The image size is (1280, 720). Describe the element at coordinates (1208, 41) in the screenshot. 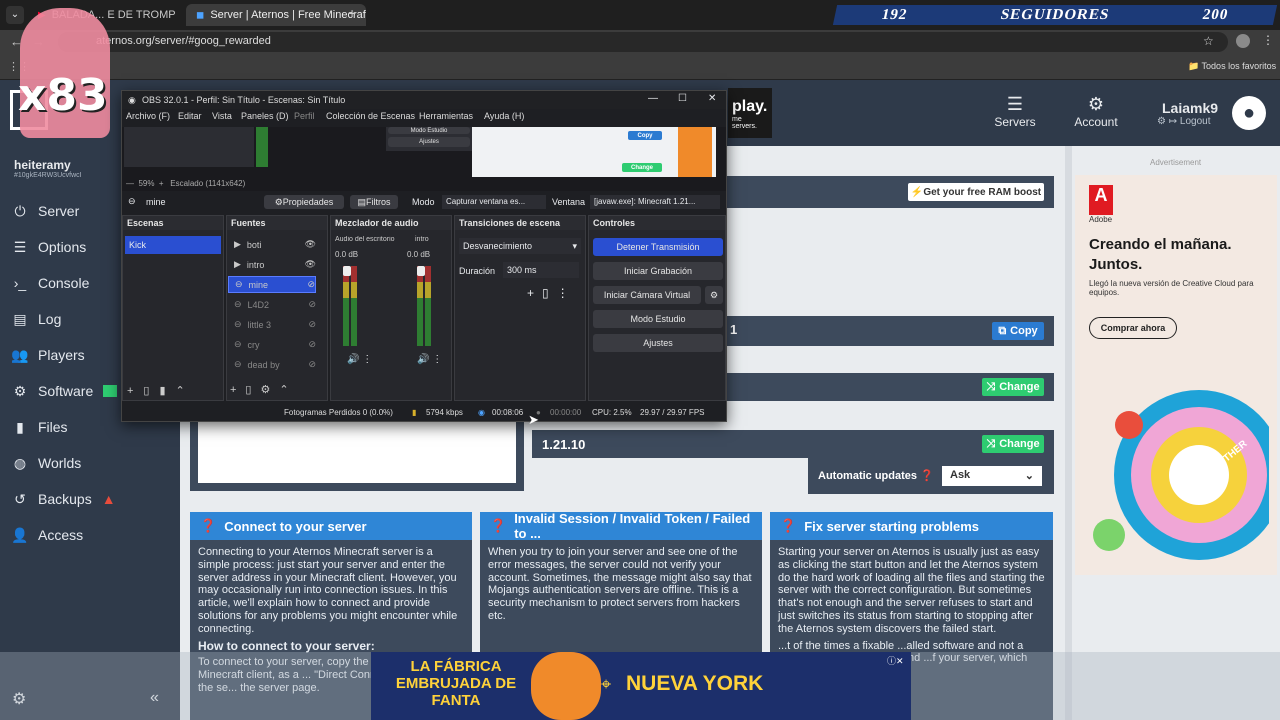

I see `bookmark-star-icon: ☆` at that location.